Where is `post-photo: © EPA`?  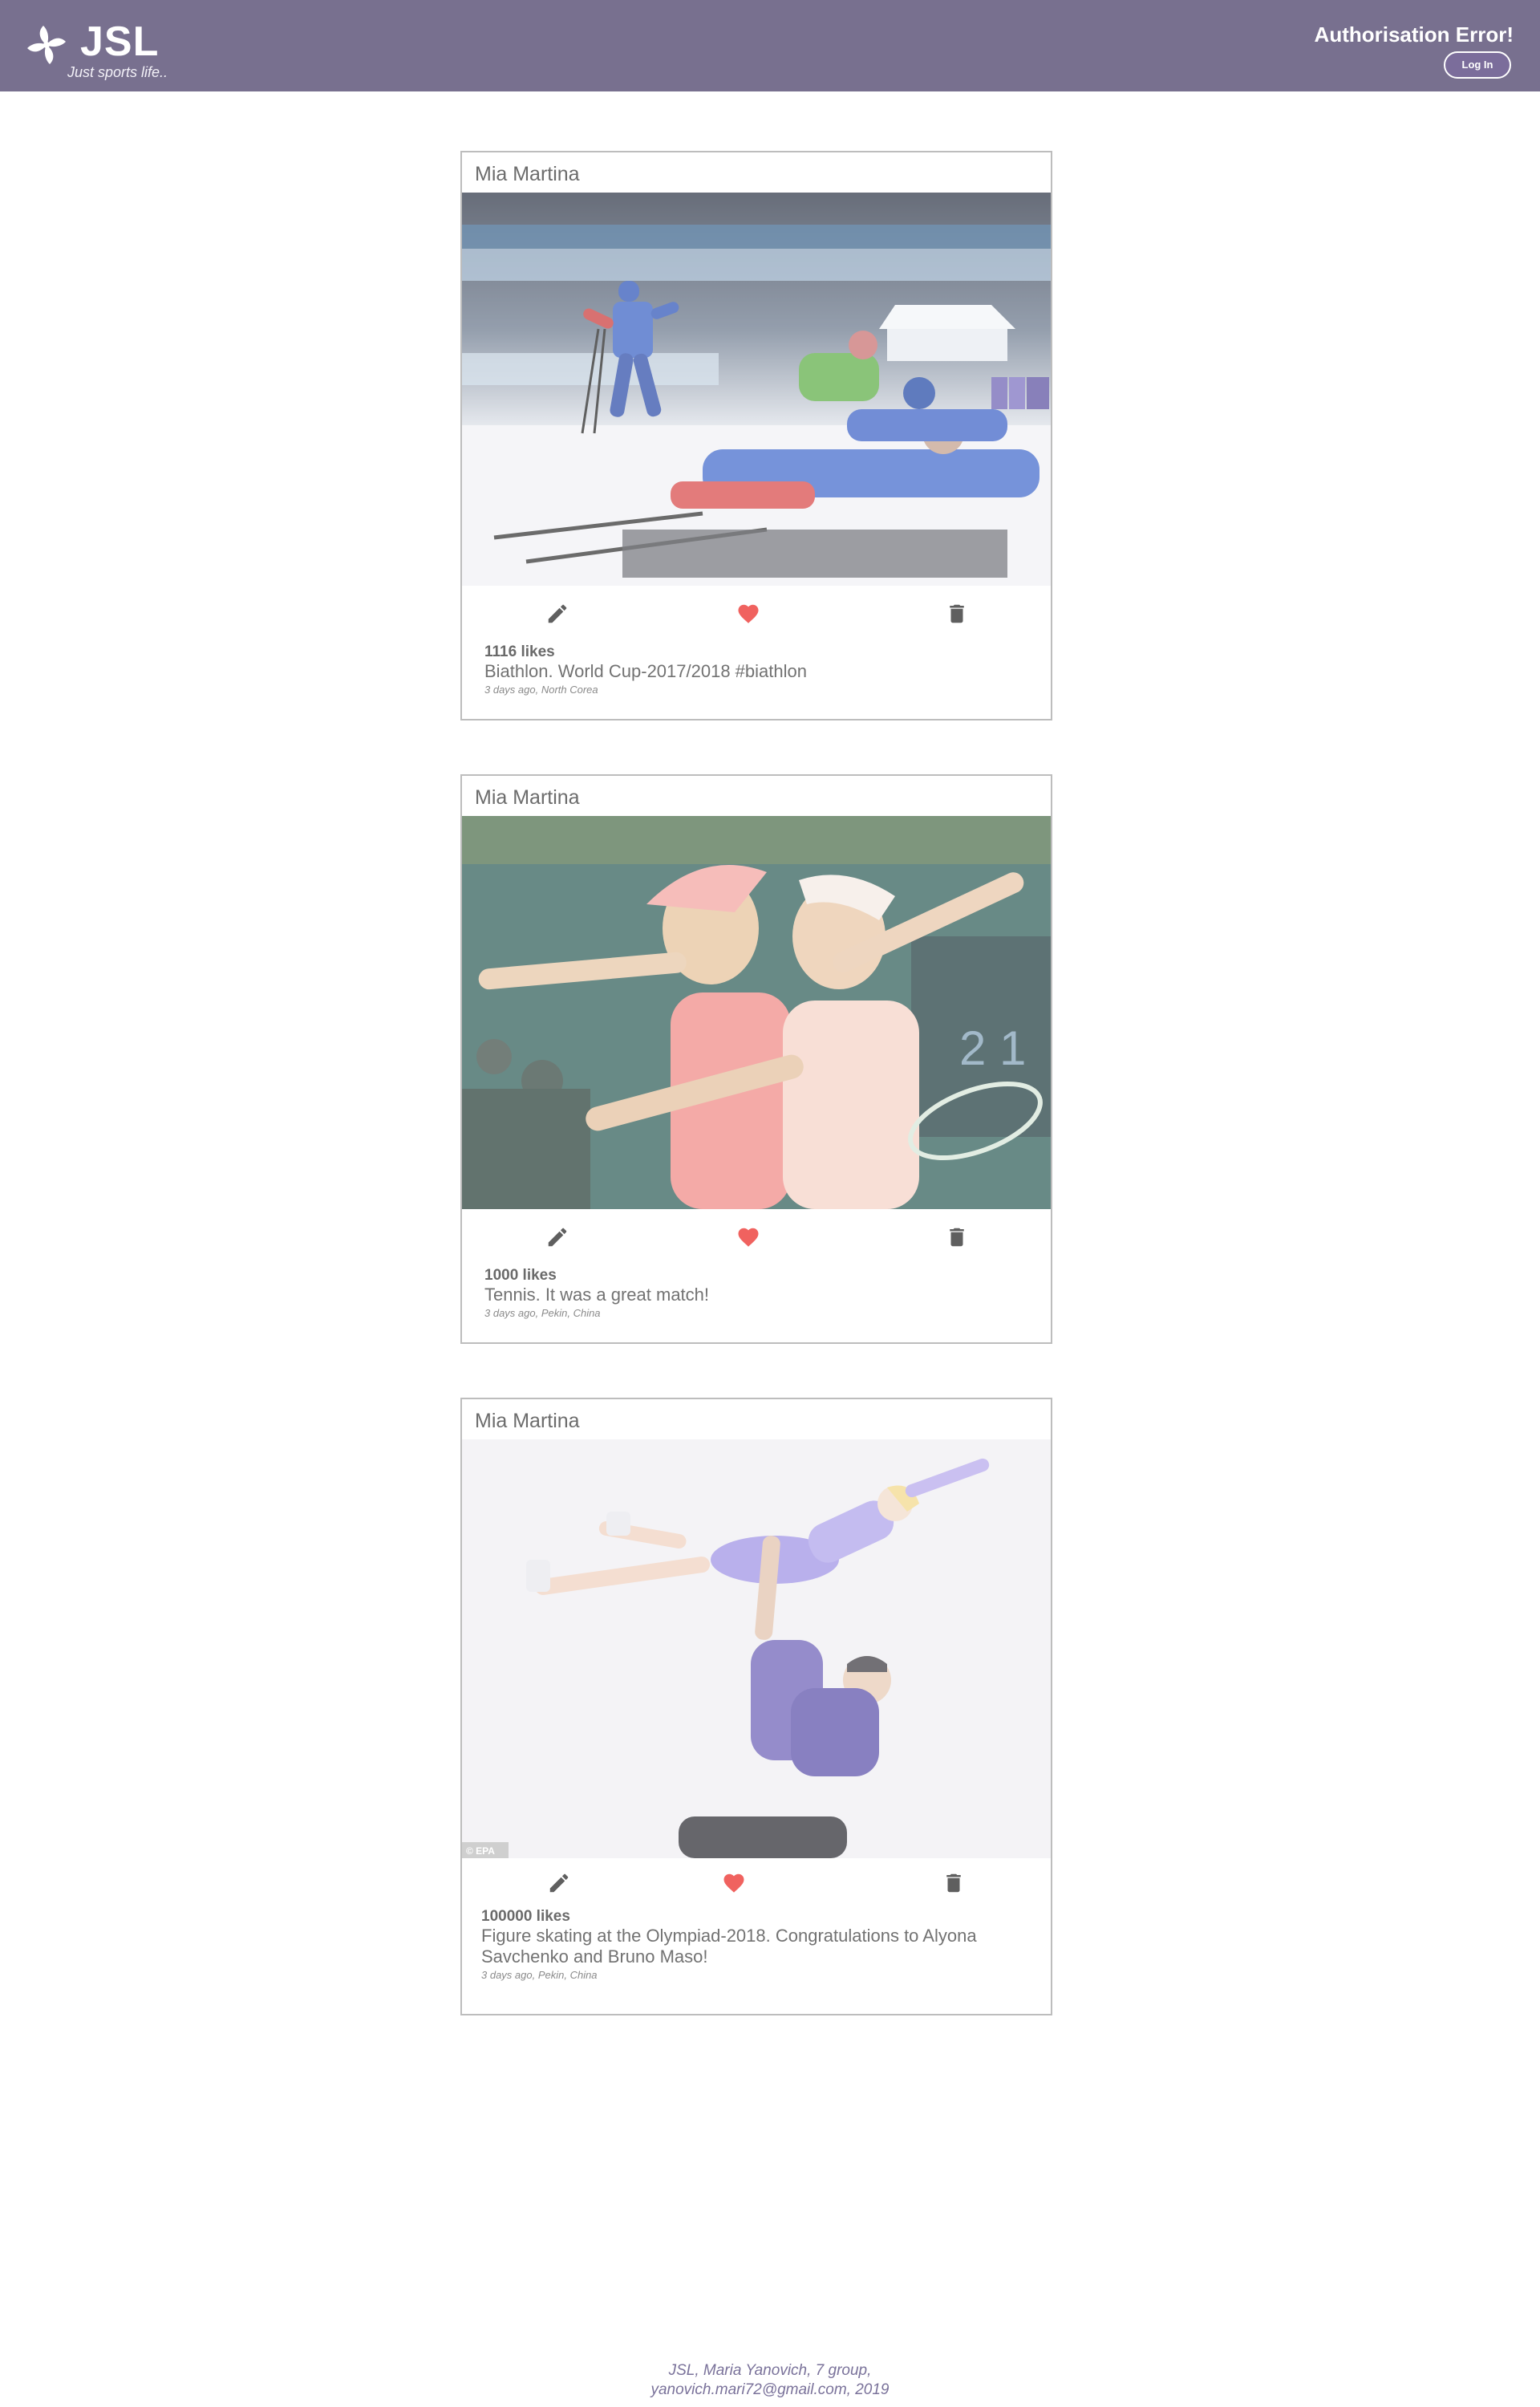
post-photo: © EPA is located at coordinates (756, 1648).